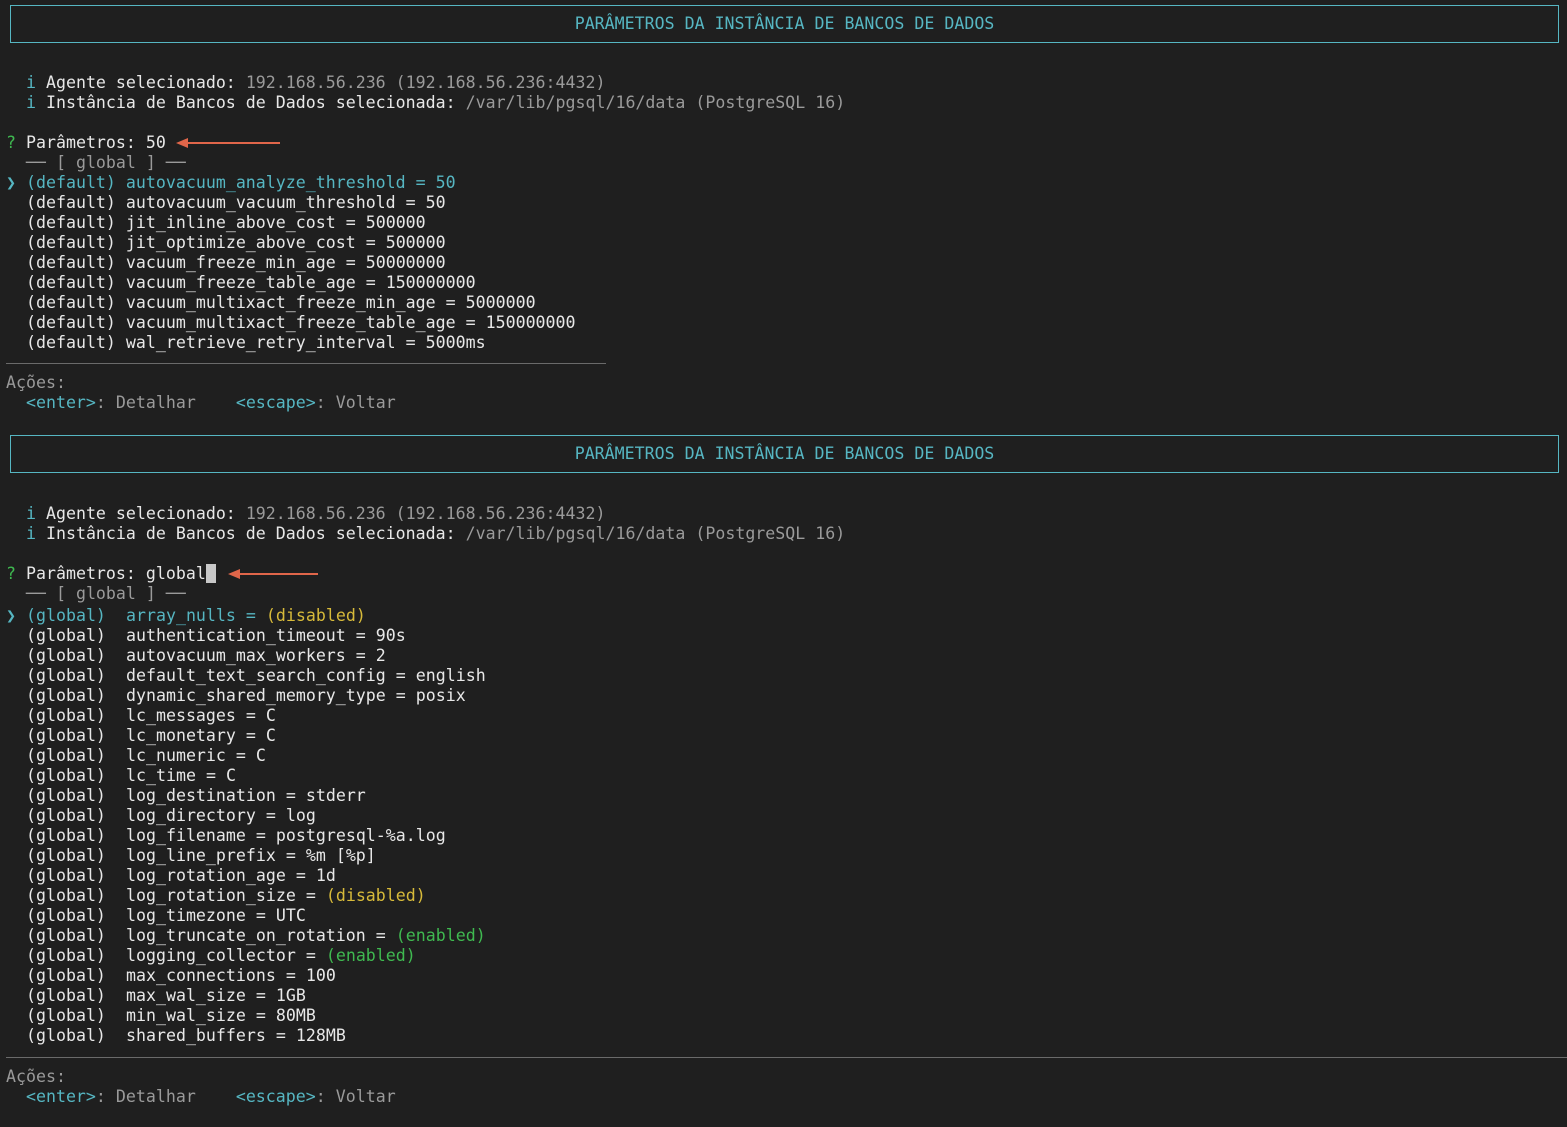  What do you see at coordinates (161, 816) in the screenshot?
I see `list-item: (global) log_directory = log` at bounding box center [161, 816].